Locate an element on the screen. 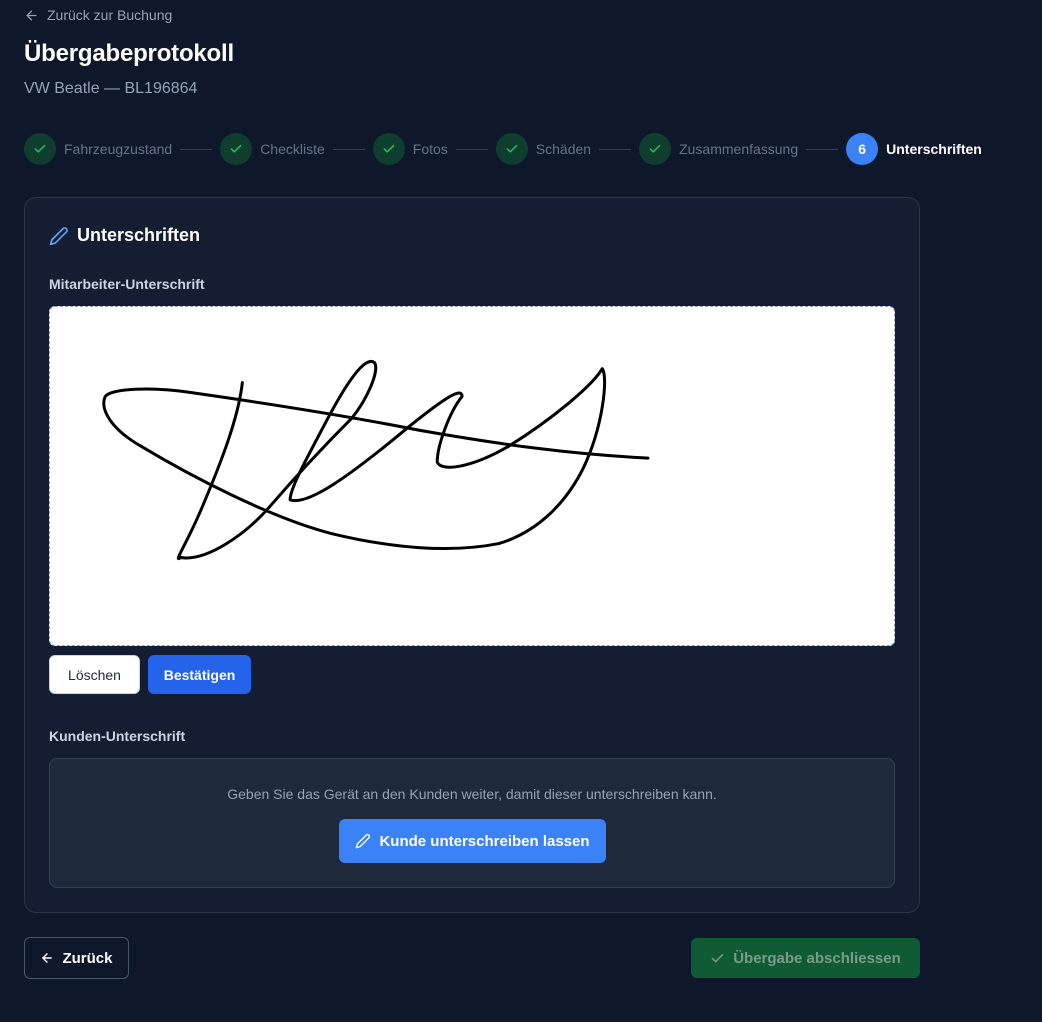 The height and width of the screenshot is (1022, 1042). step-label: Fahrzeugzustand is located at coordinates (118, 149).